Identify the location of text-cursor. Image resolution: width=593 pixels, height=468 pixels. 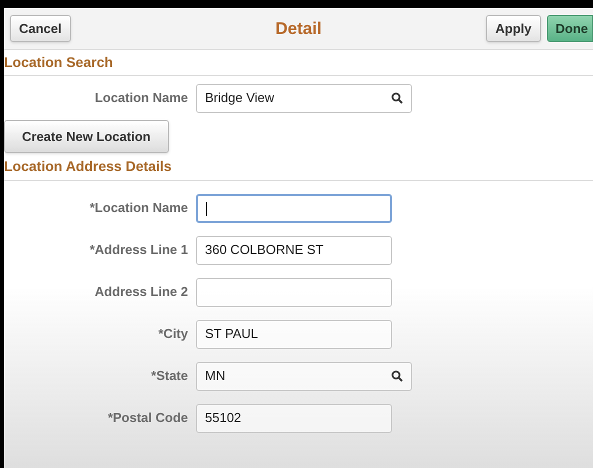
(206, 209).